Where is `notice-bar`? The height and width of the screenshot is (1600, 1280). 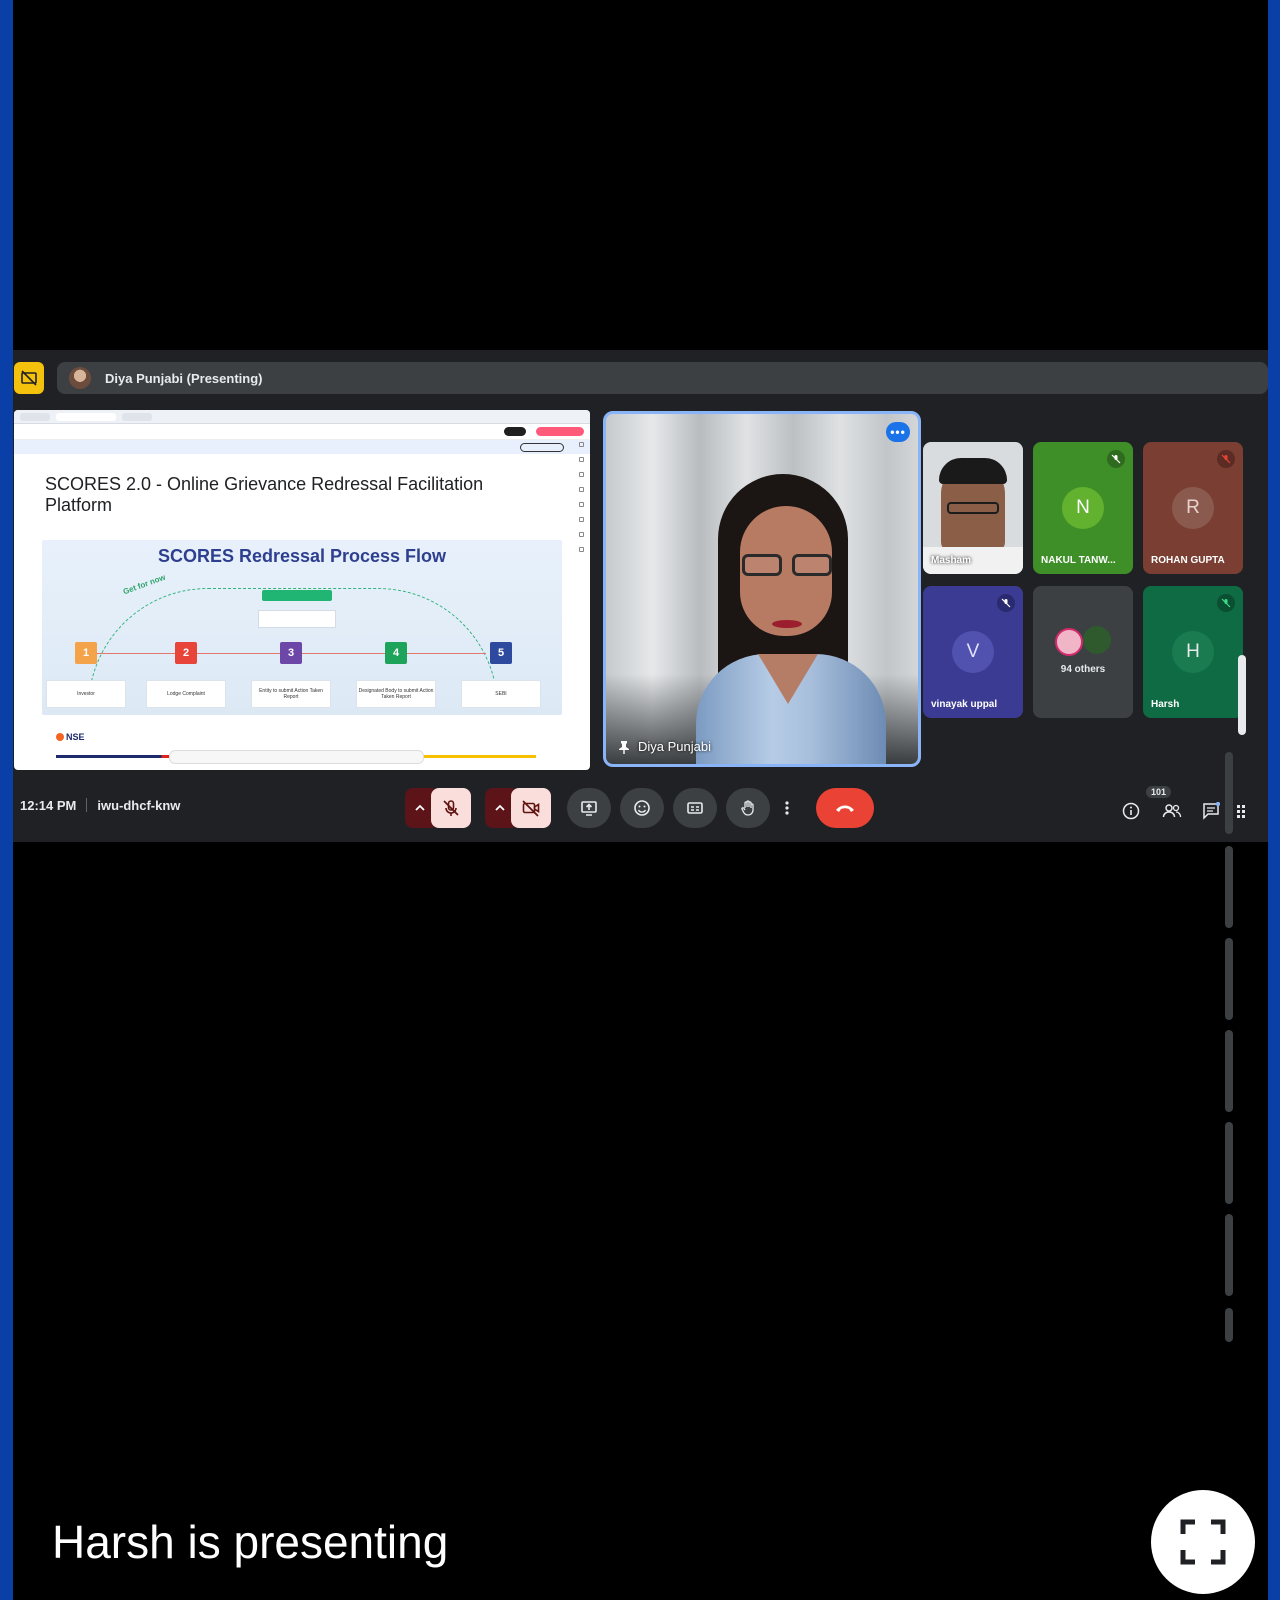 notice-bar is located at coordinates (302, 447).